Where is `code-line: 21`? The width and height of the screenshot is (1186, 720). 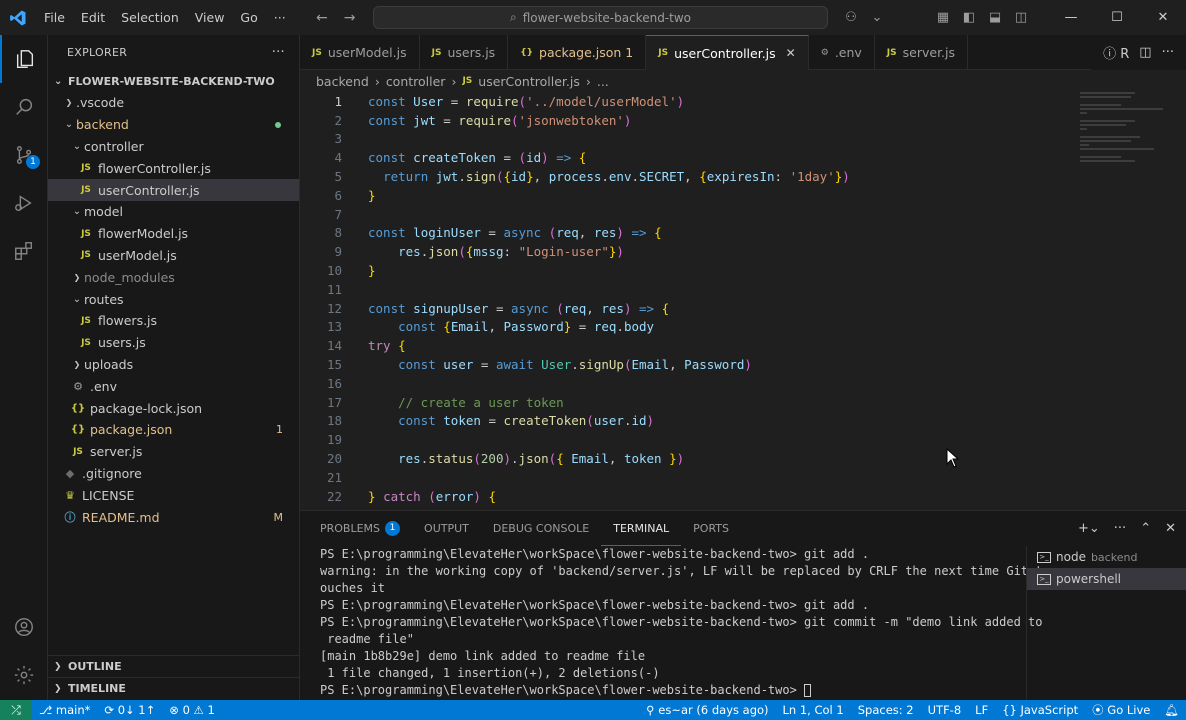 code-line: 21 is located at coordinates (321, 477).